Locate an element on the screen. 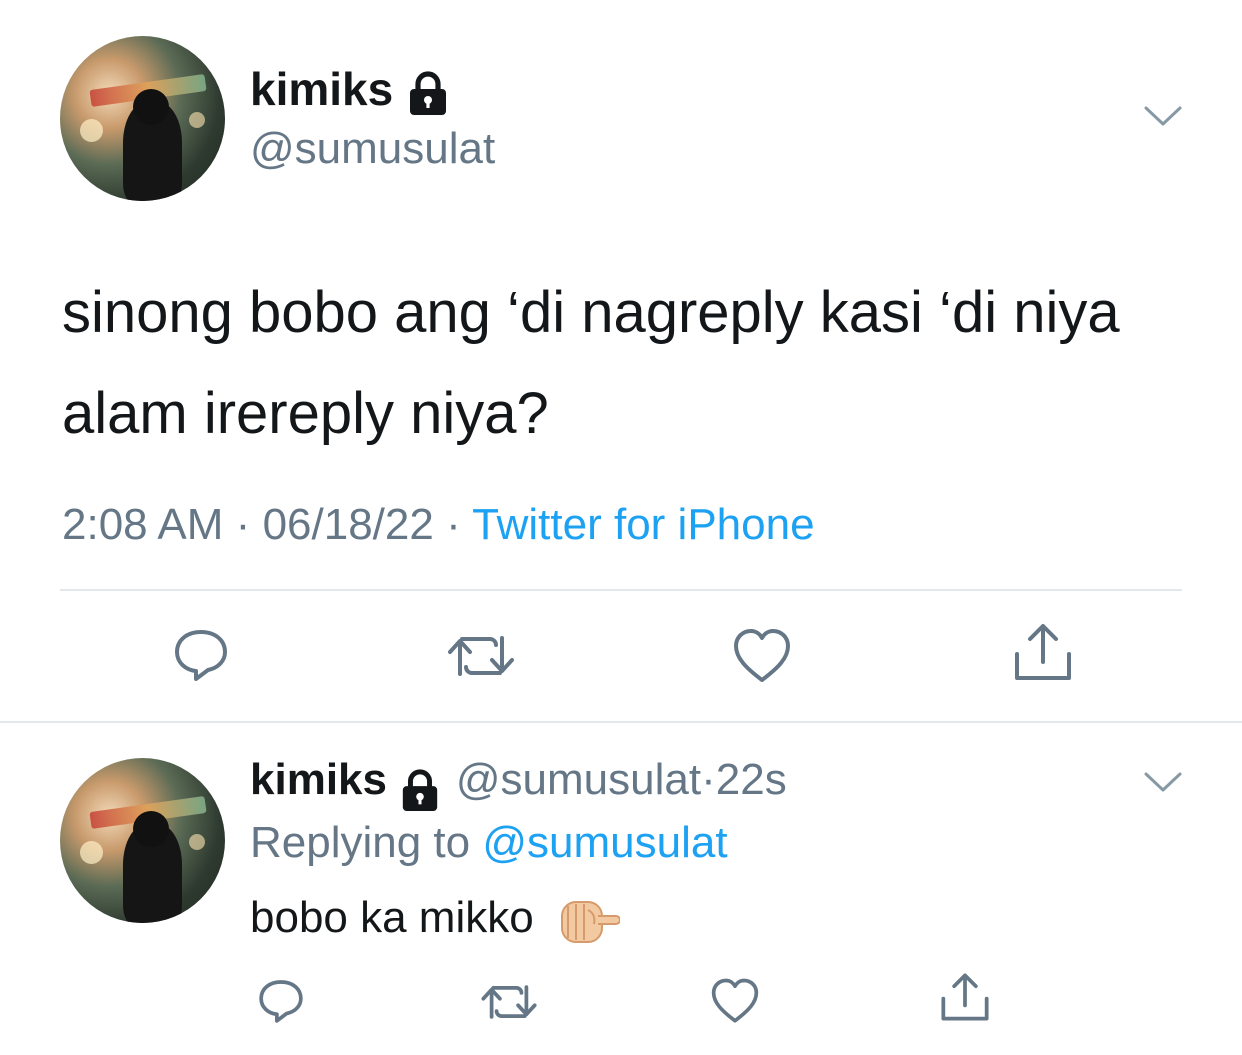  reply-header: kimiks @sumusulat·22s is located at coordinates (518, 783).